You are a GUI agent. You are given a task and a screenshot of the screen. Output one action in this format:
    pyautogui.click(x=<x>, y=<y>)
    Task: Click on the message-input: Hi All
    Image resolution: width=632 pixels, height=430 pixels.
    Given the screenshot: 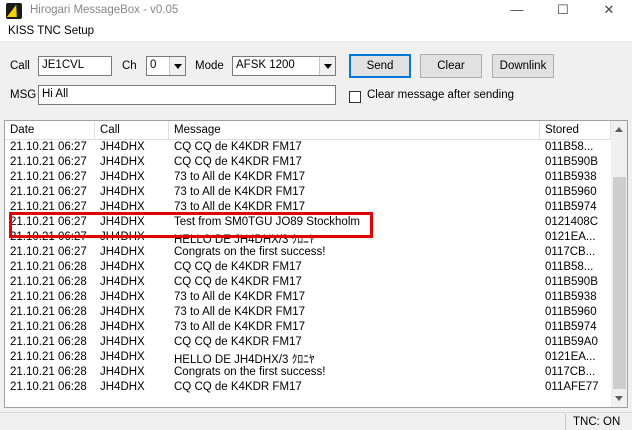 What is the action you would take?
    pyautogui.click(x=187, y=95)
    